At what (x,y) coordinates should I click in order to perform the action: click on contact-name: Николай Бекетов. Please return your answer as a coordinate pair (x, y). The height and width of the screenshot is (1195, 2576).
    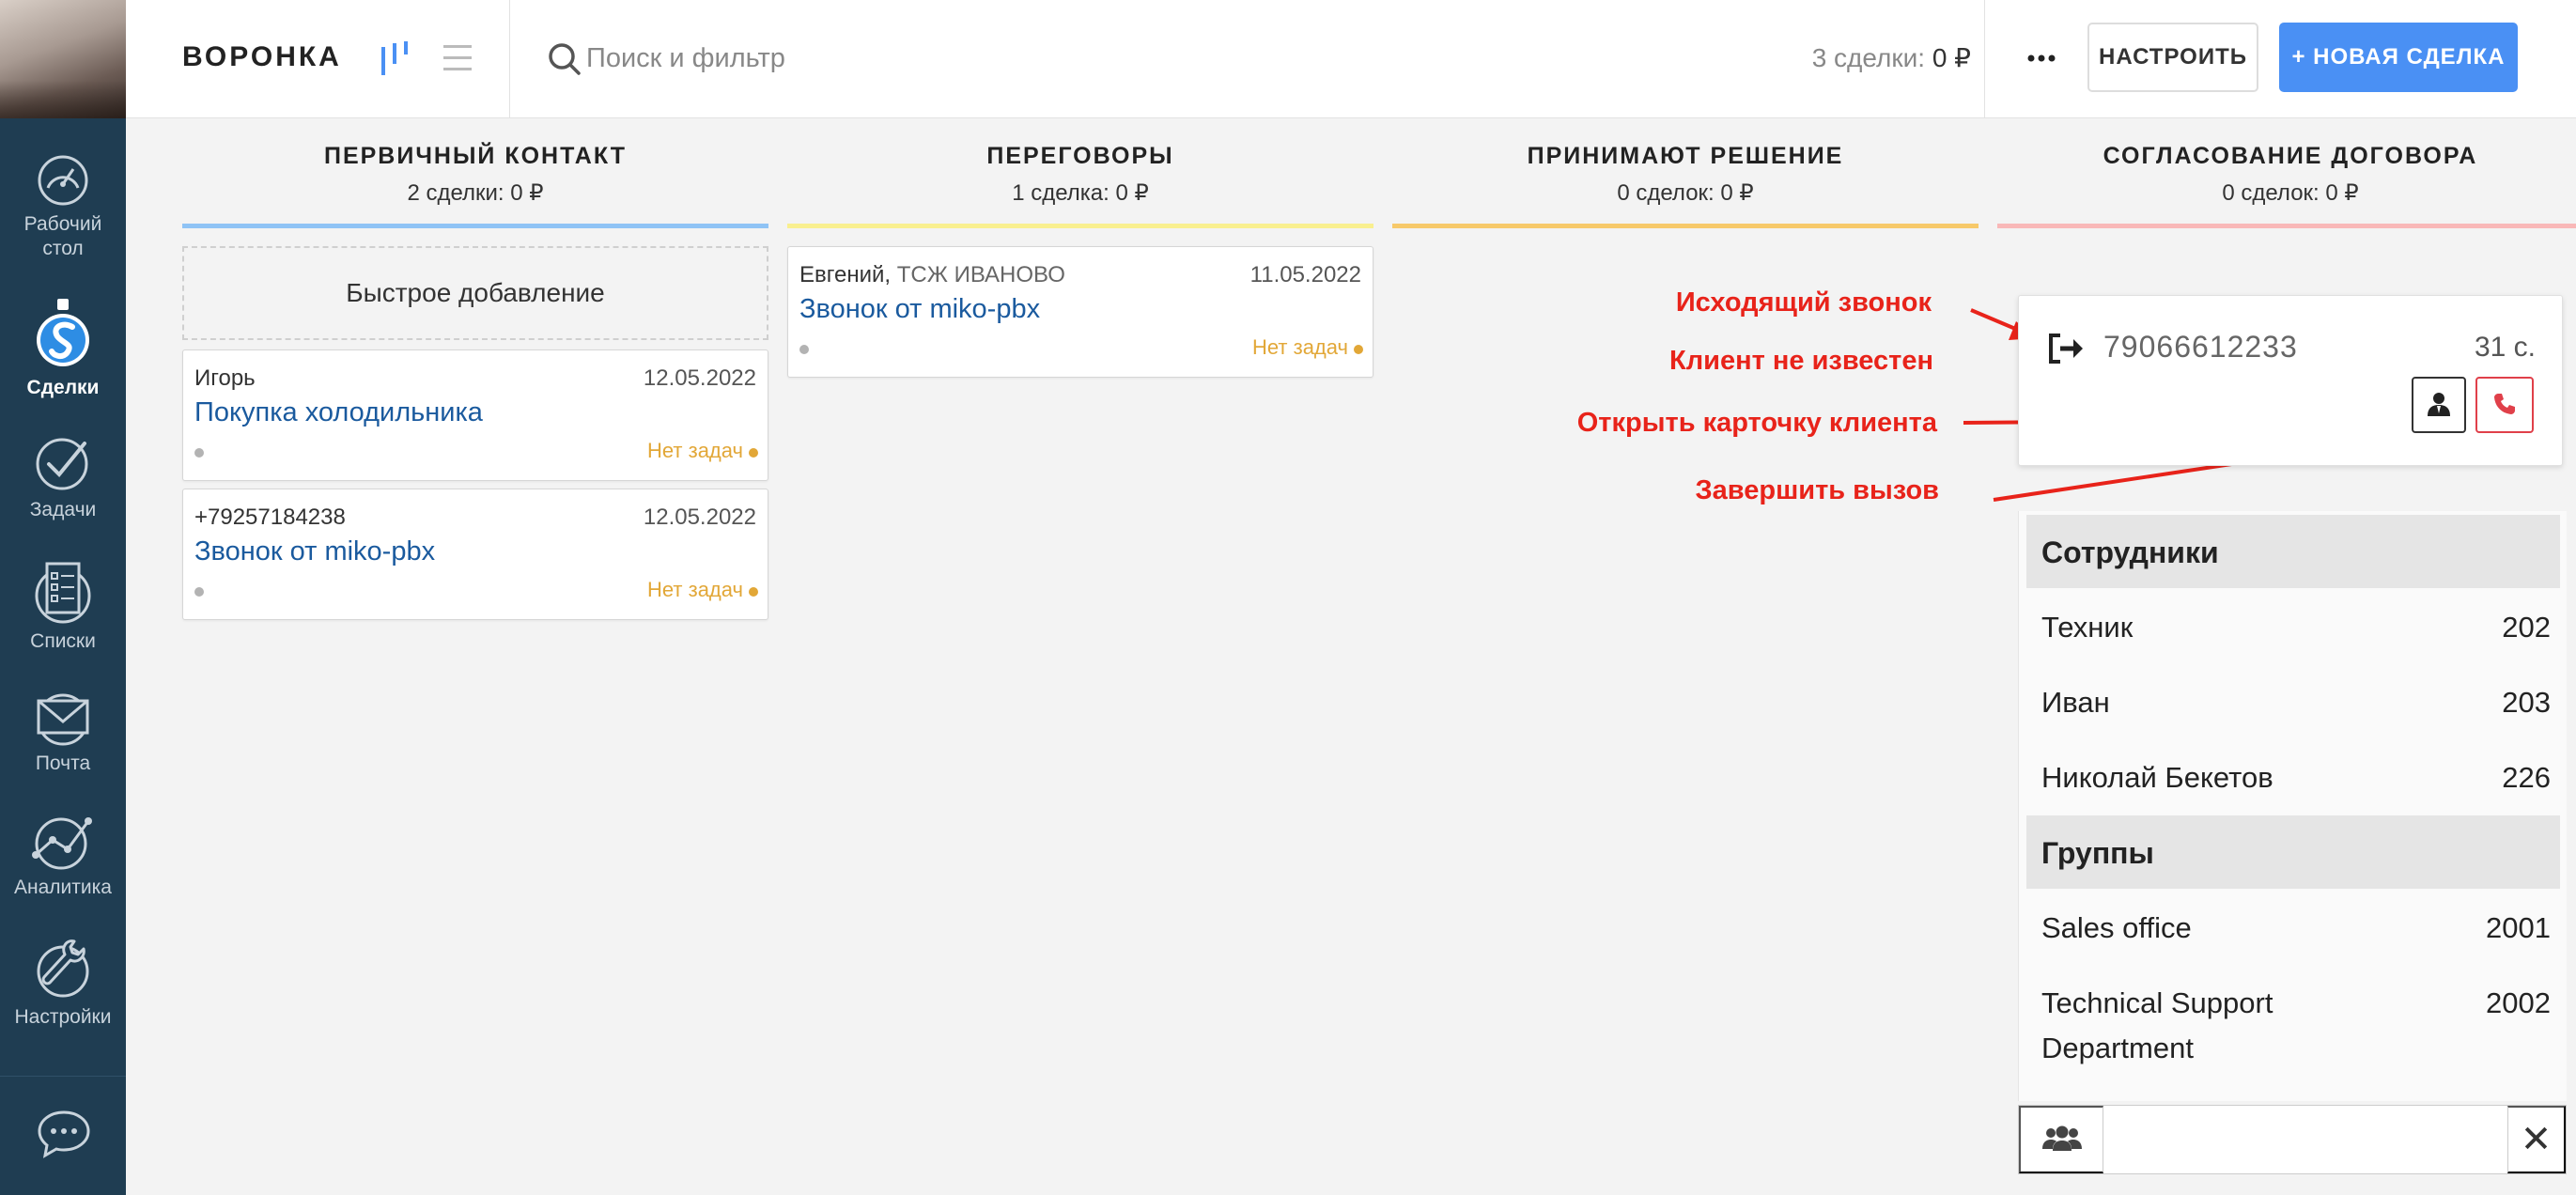
    Looking at the image, I should click on (2157, 777).